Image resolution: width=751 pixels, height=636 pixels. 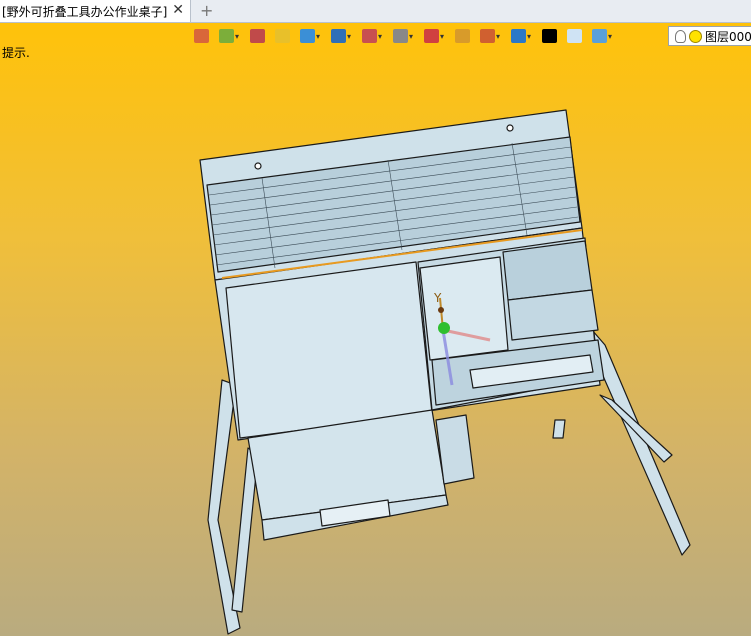 What do you see at coordinates (641, 442) in the screenshot?
I see `right-leg` at bounding box center [641, 442].